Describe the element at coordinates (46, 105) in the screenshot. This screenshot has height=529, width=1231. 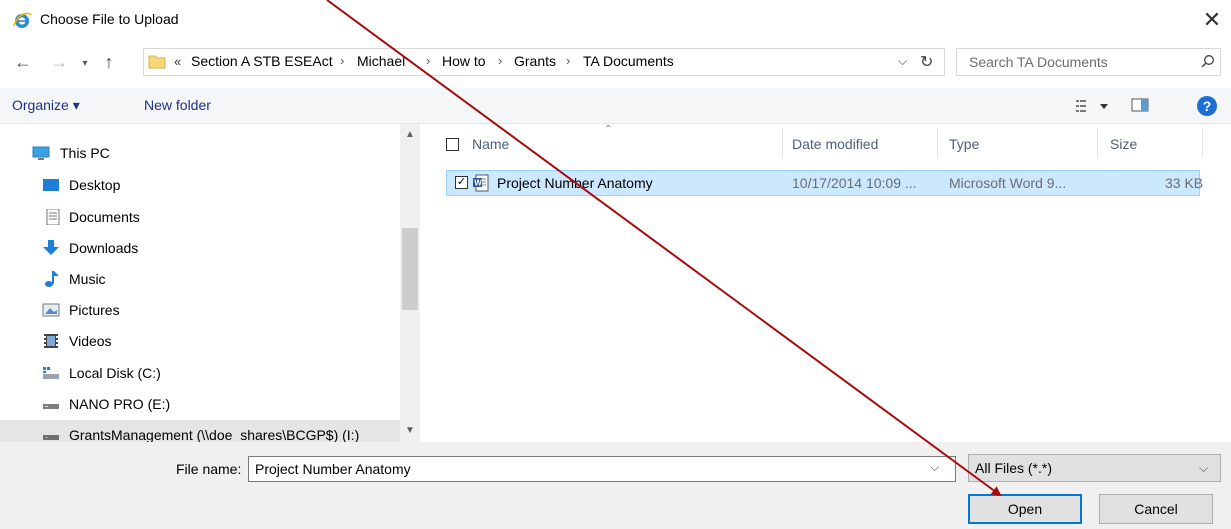
I see `organize-button: Organize ▾` at that location.